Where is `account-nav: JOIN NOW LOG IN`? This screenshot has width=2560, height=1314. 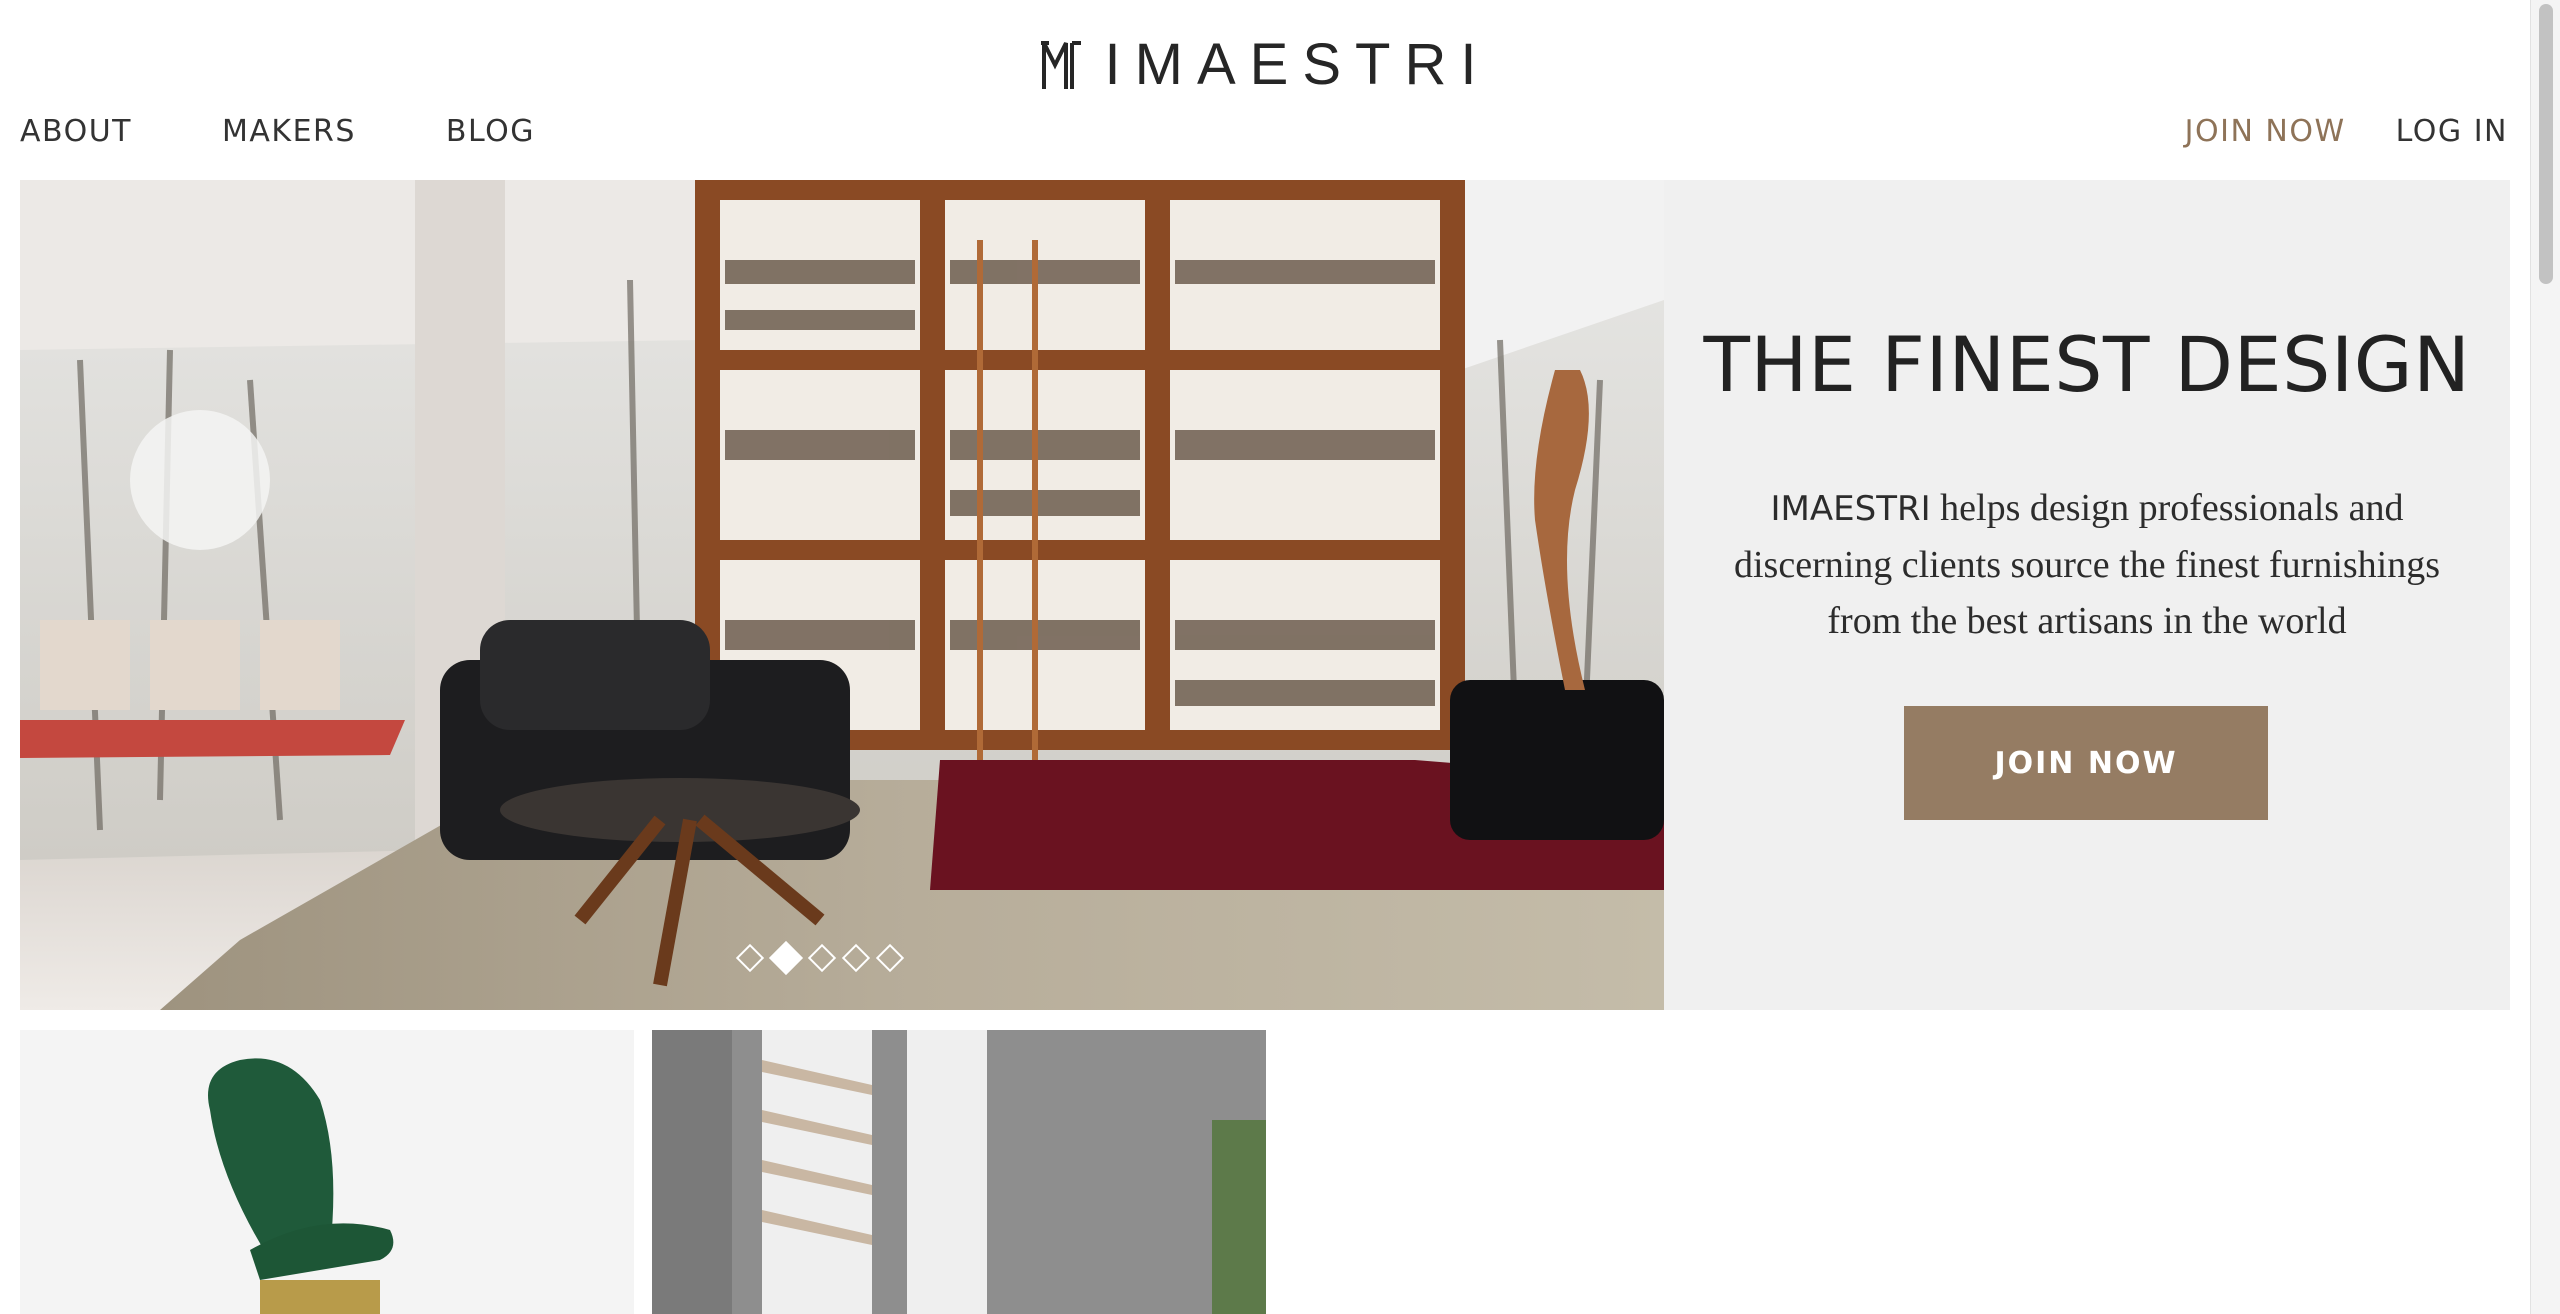 account-nav: JOIN NOW LOG IN is located at coordinates (2346, 132).